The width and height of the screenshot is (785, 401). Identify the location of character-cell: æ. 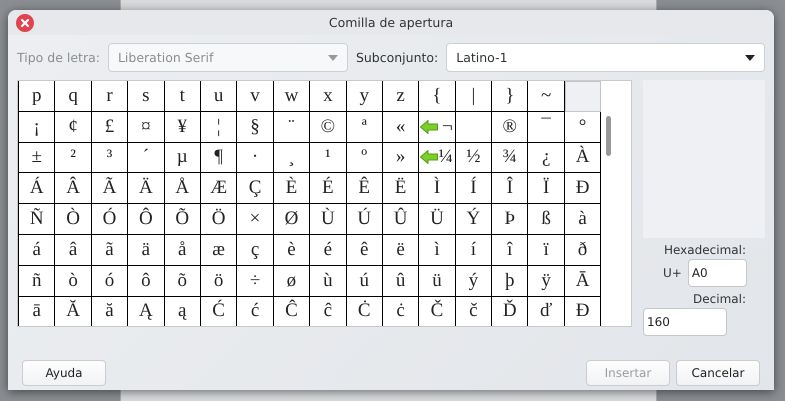
(219, 250).